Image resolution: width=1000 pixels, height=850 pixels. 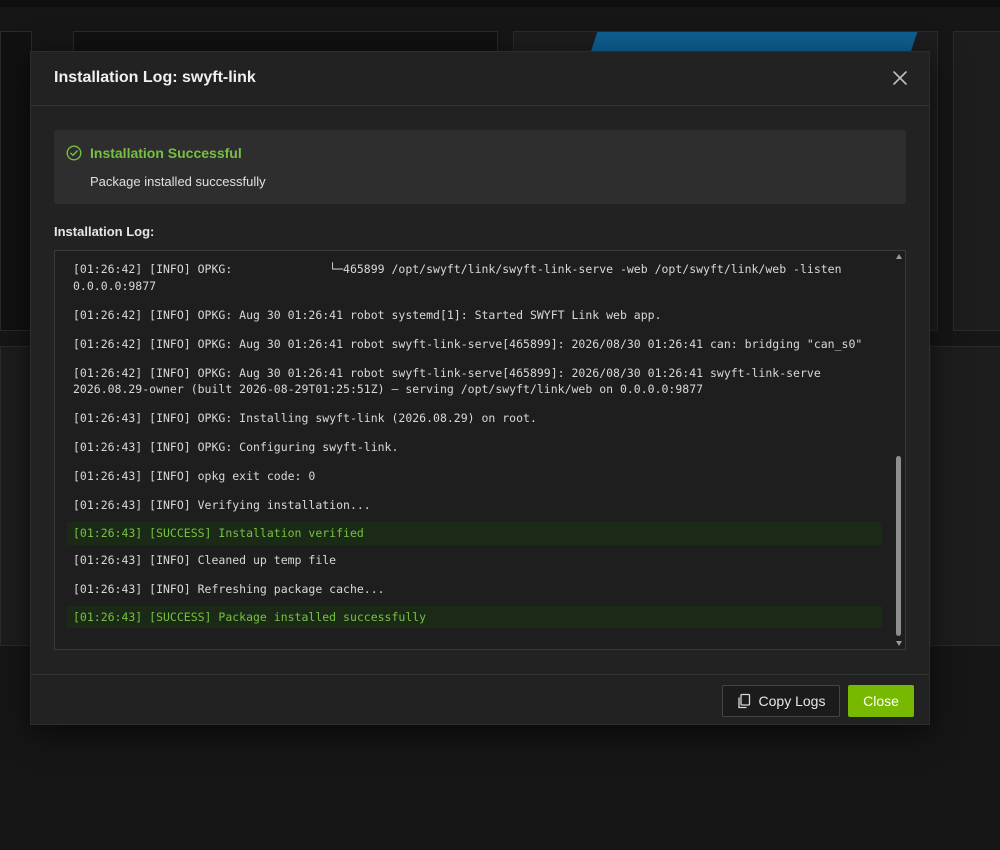 What do you see at coordinates (74, 153) in the screenshot?
I see `check-circle-icon` at bounding box center [74, 153].